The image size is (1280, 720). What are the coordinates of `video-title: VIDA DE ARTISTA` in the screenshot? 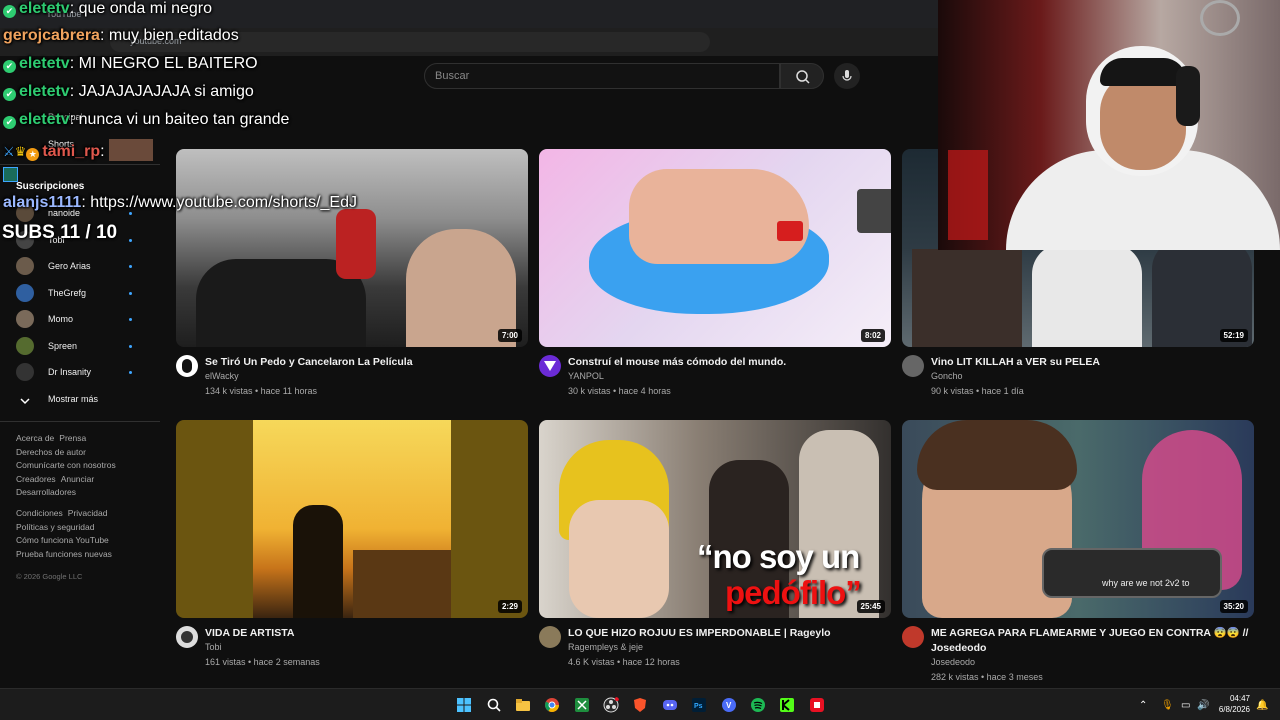 It's located at (366, 633).